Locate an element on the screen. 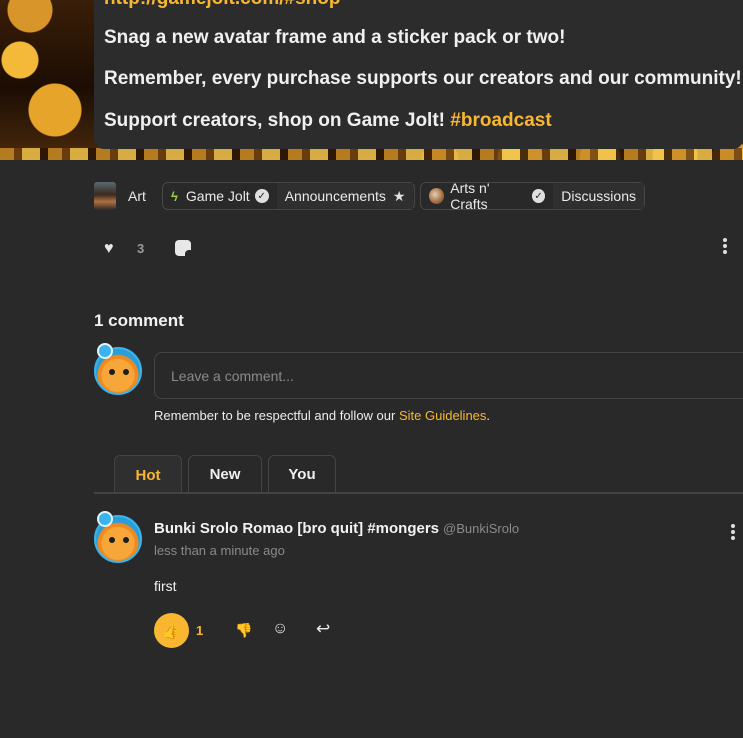 Image resolution: width=743 pixels, height=738 pixels. post-link-line: http://gamejolt.com/#shop is located at coordinates (222, 5).